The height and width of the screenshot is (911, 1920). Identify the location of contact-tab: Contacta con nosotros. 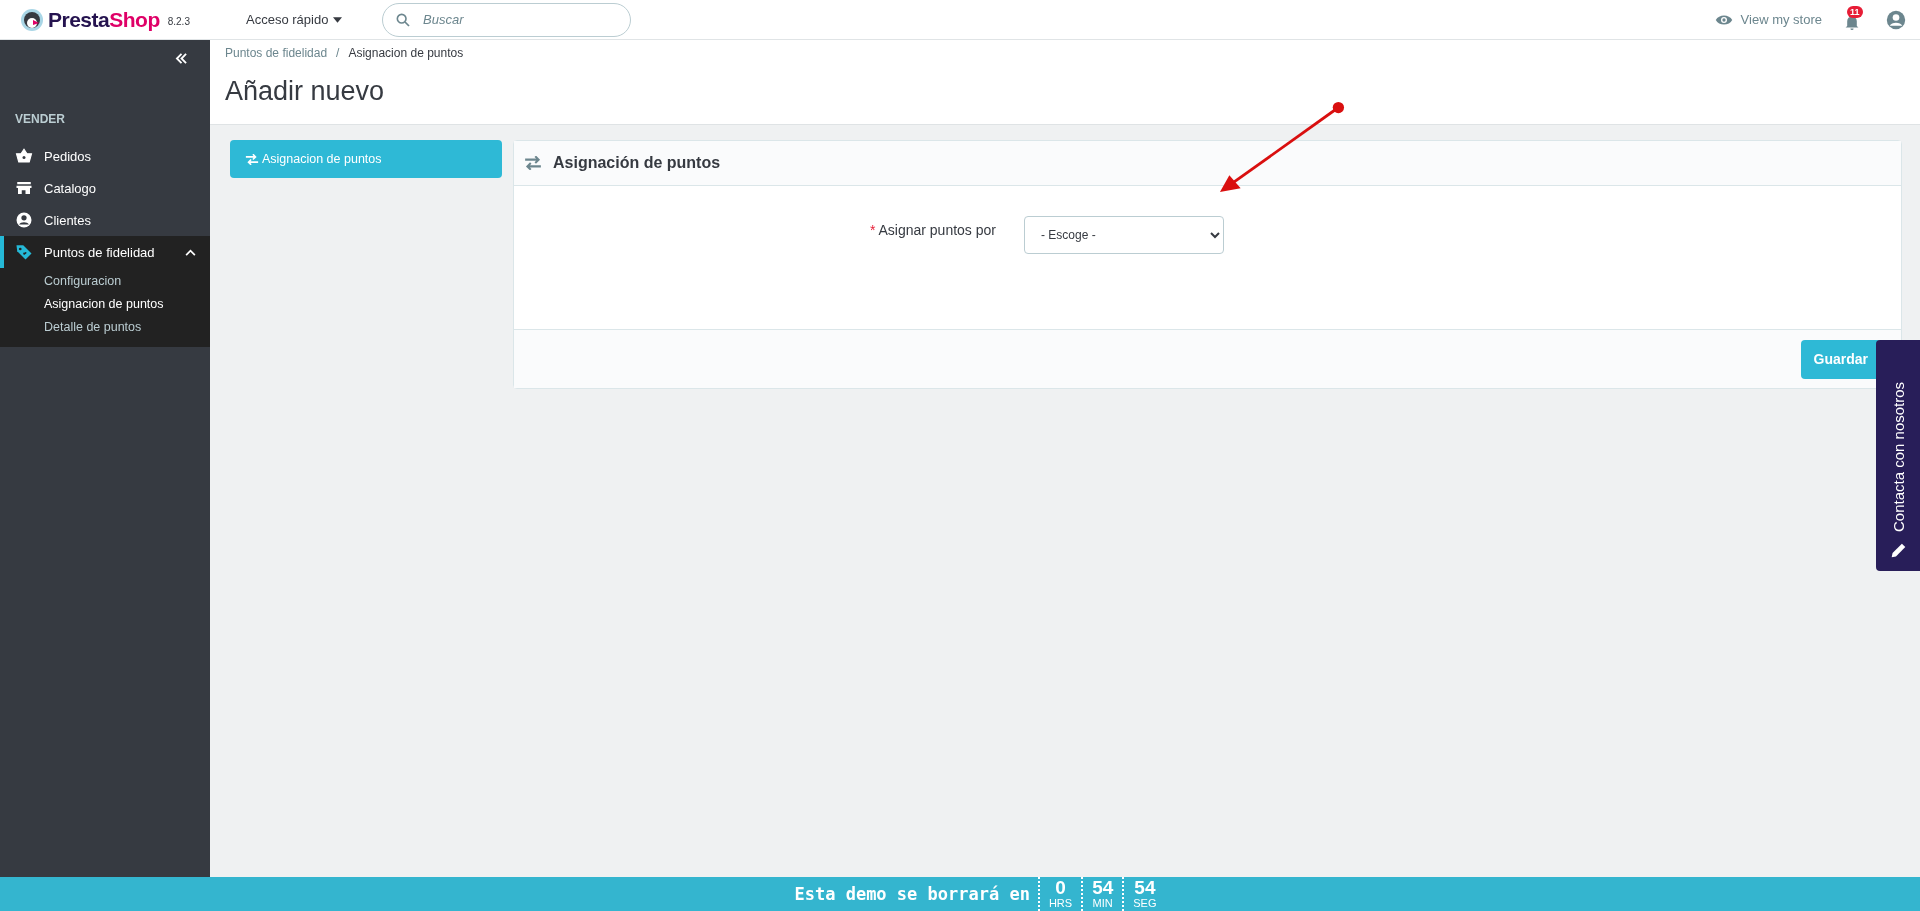
(1898, 455).